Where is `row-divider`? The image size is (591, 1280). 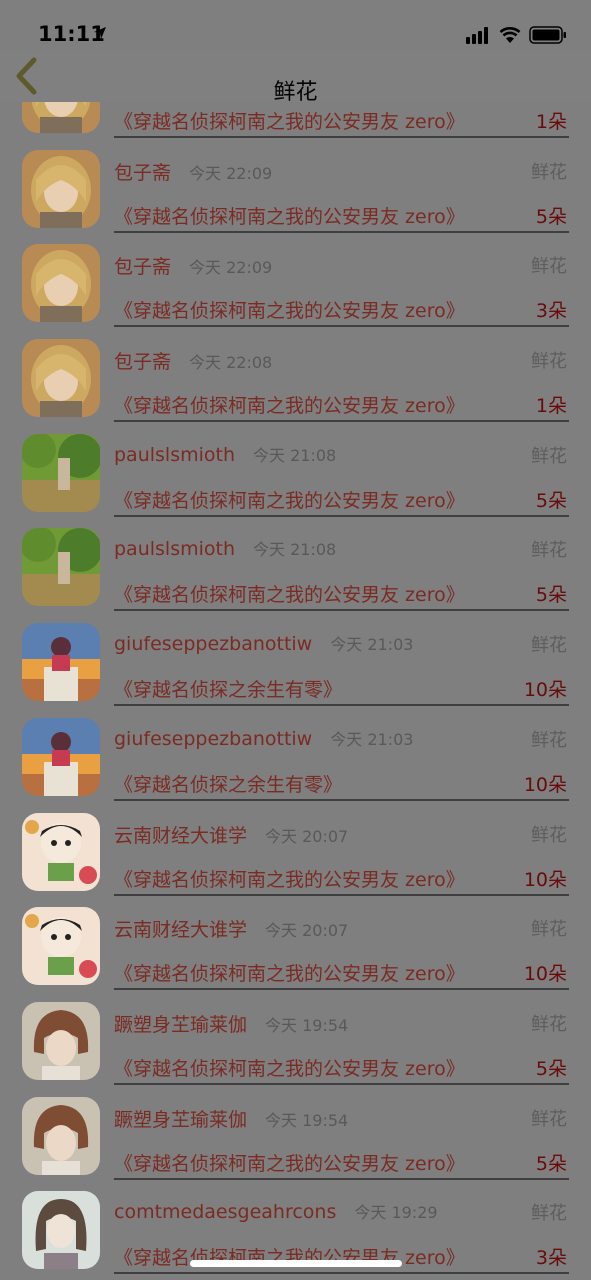 row-divider is located at coordinates (341, 1273).